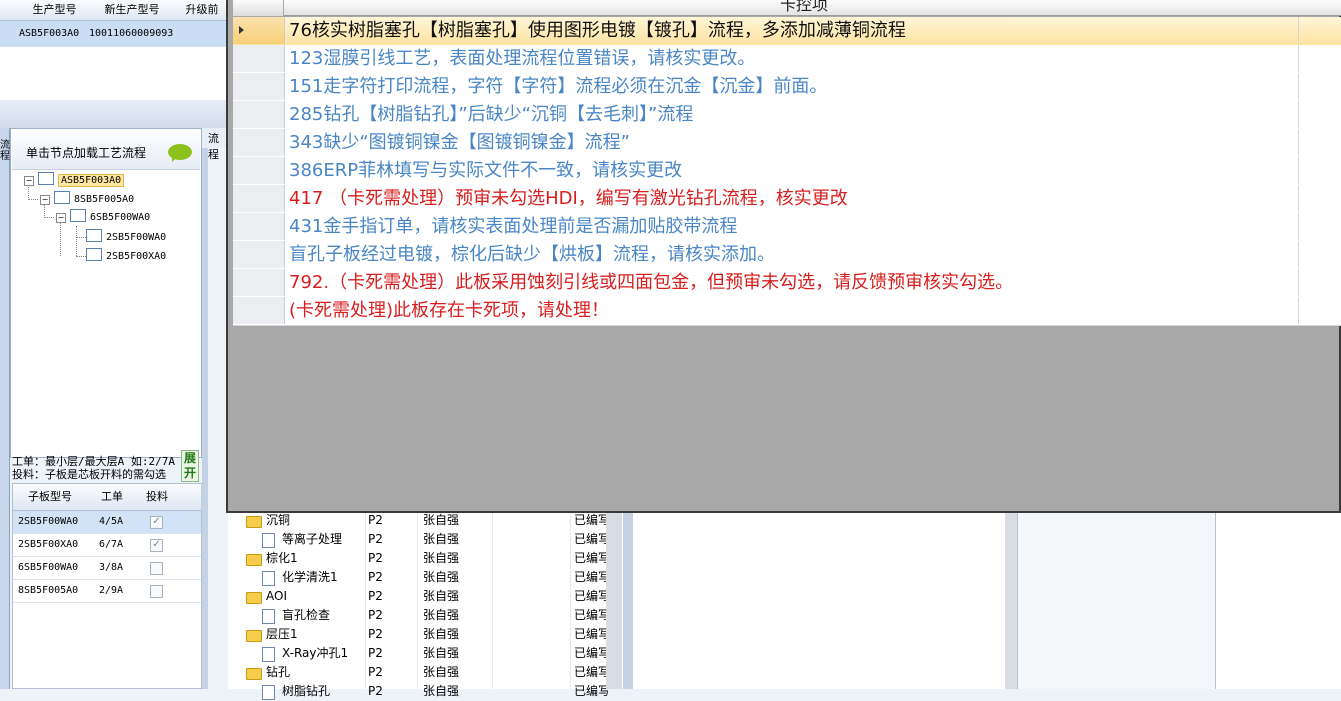 The width and height of the screenshot is (1341, 701). Describe the element at coordinates (787, 143) in the screenshot. I see `control-item-row: 343缺少“图镀铜镍金【图镀铜镍金】流程”` at that location.